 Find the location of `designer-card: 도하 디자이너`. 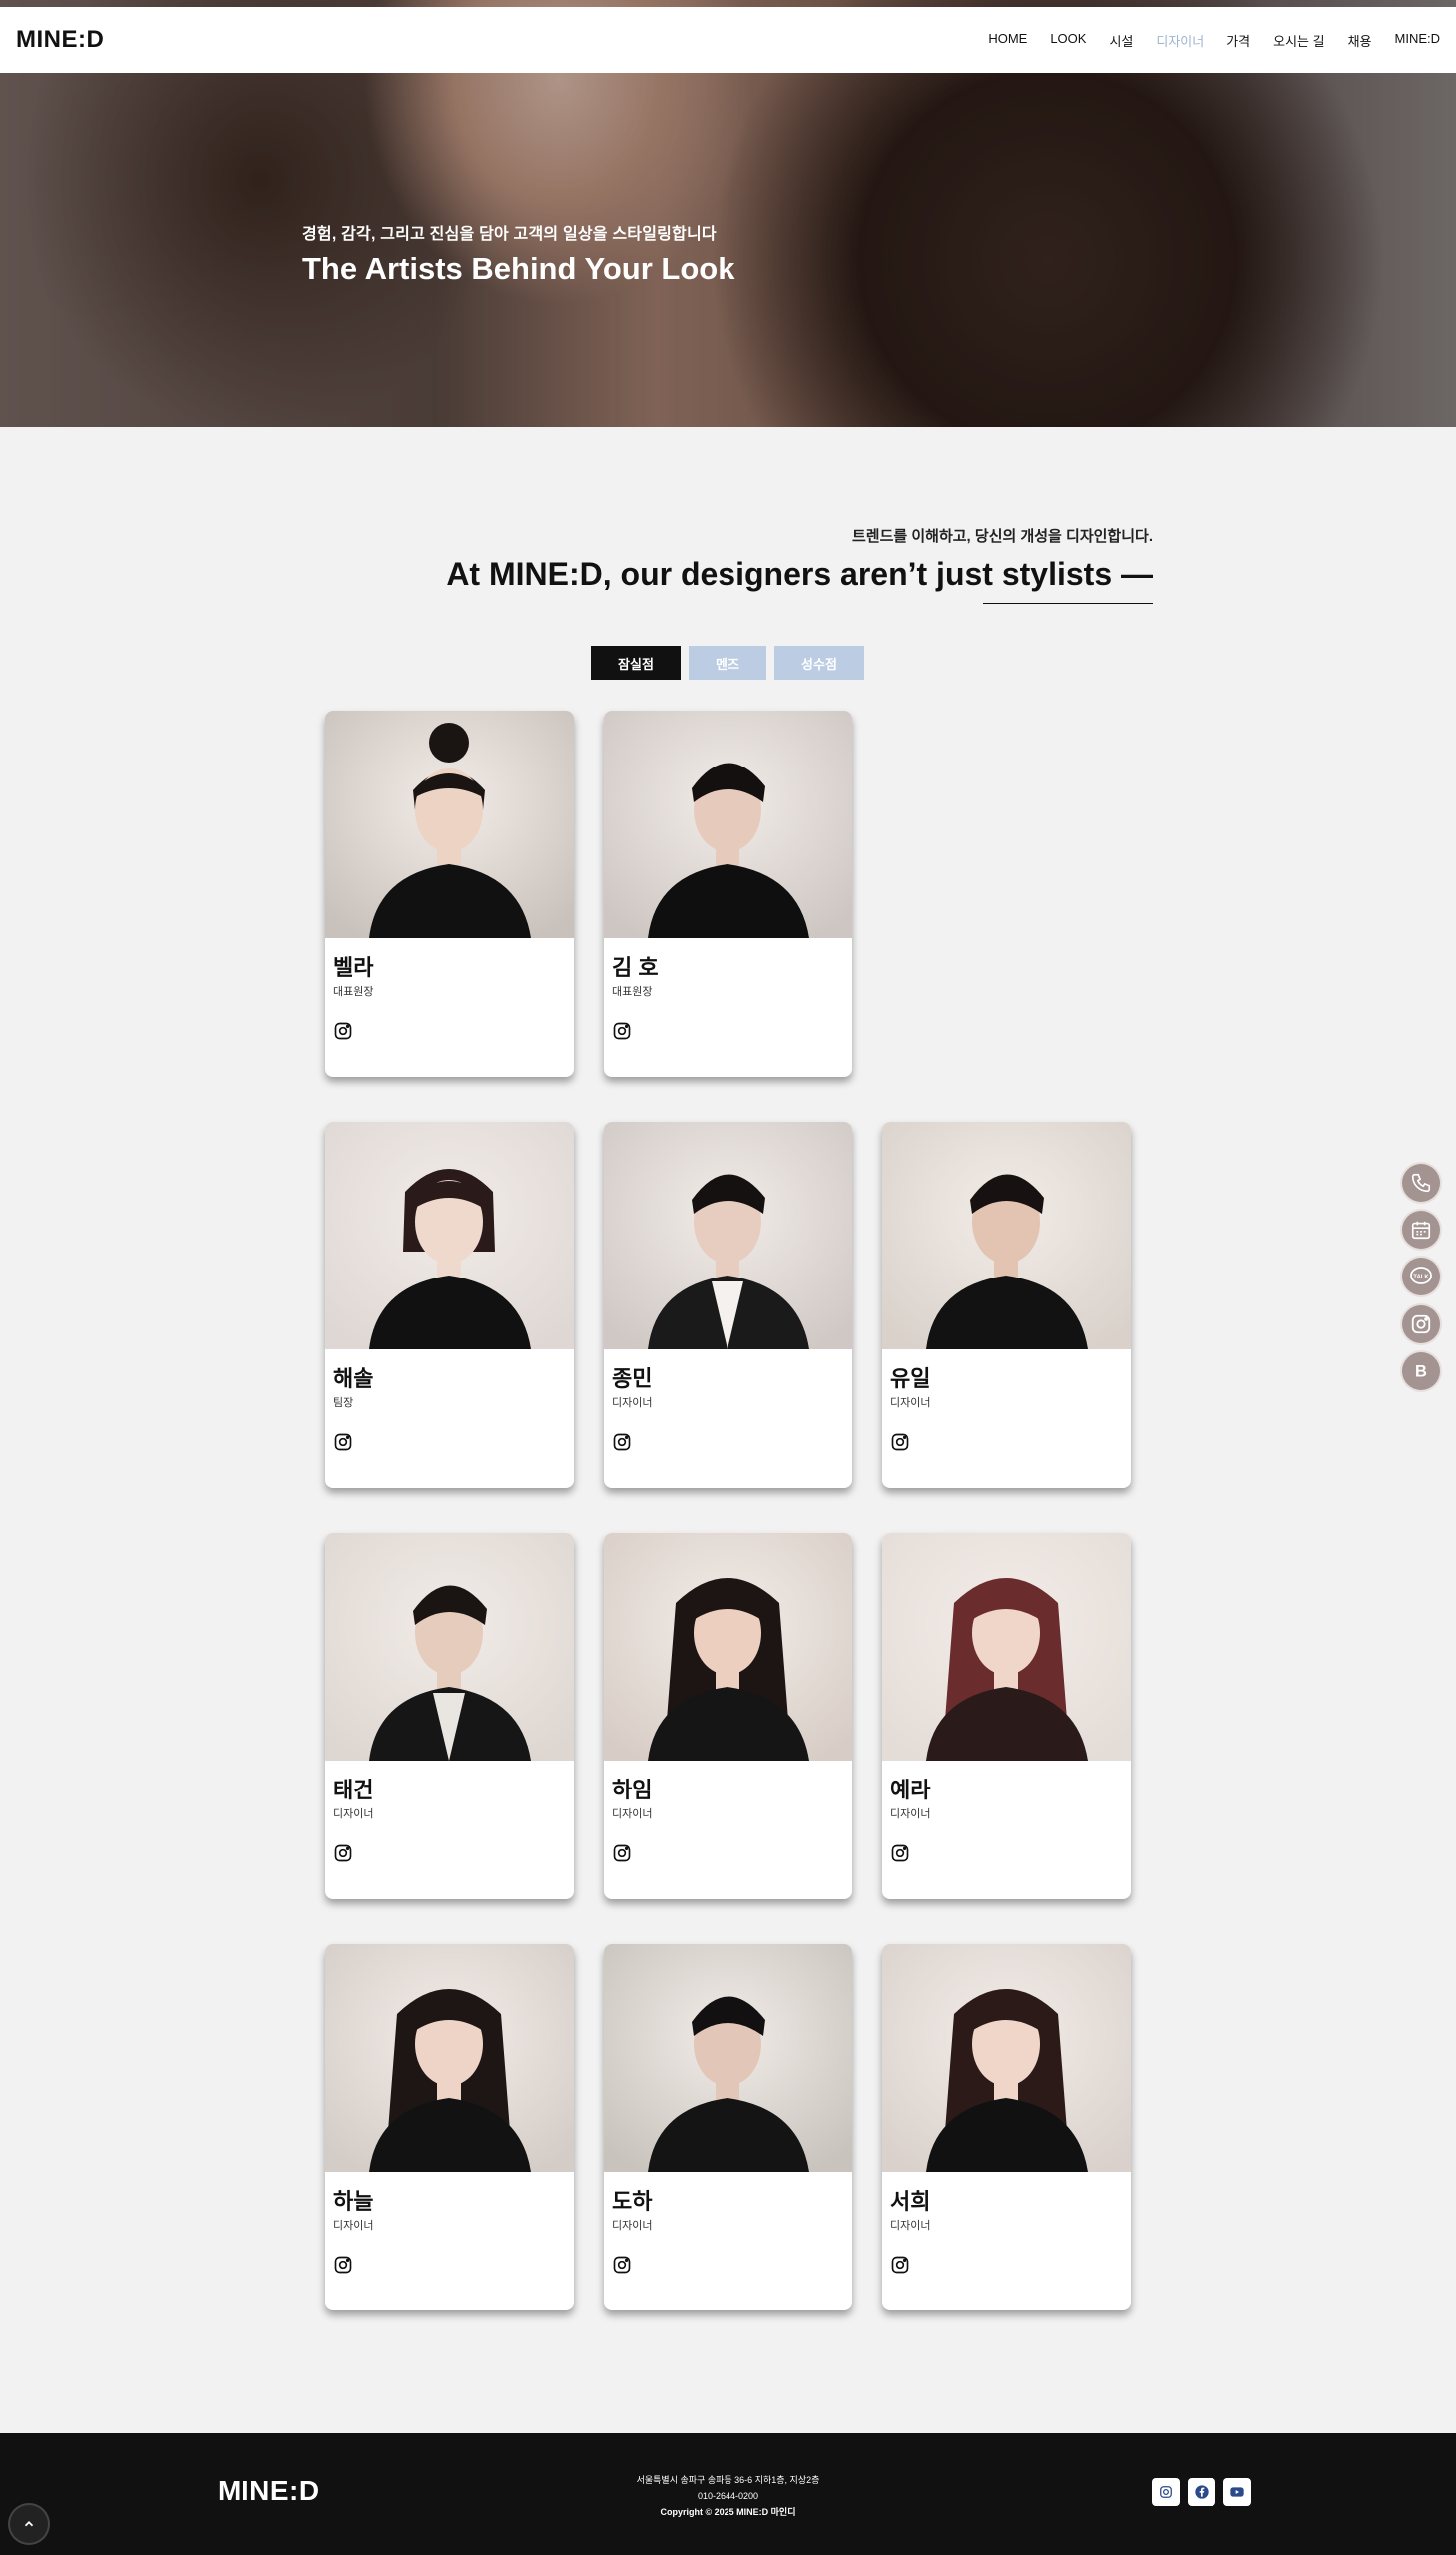

designer-card: 도하 디자이너 is located at coordinates (728, 2127).